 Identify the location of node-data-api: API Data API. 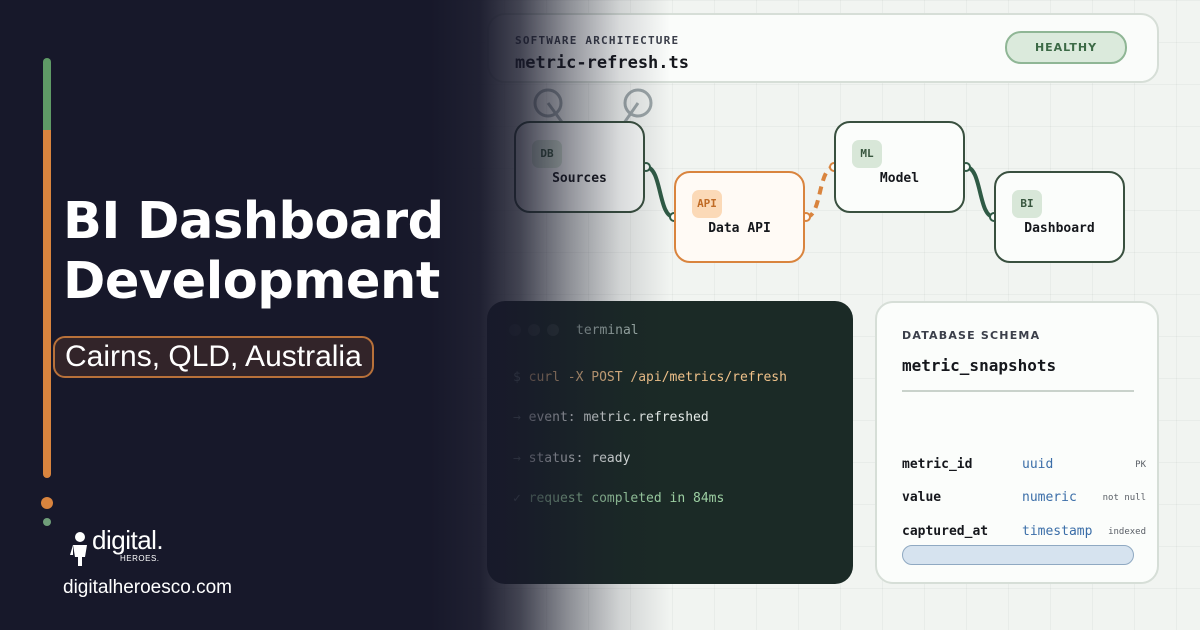
(739, 217).